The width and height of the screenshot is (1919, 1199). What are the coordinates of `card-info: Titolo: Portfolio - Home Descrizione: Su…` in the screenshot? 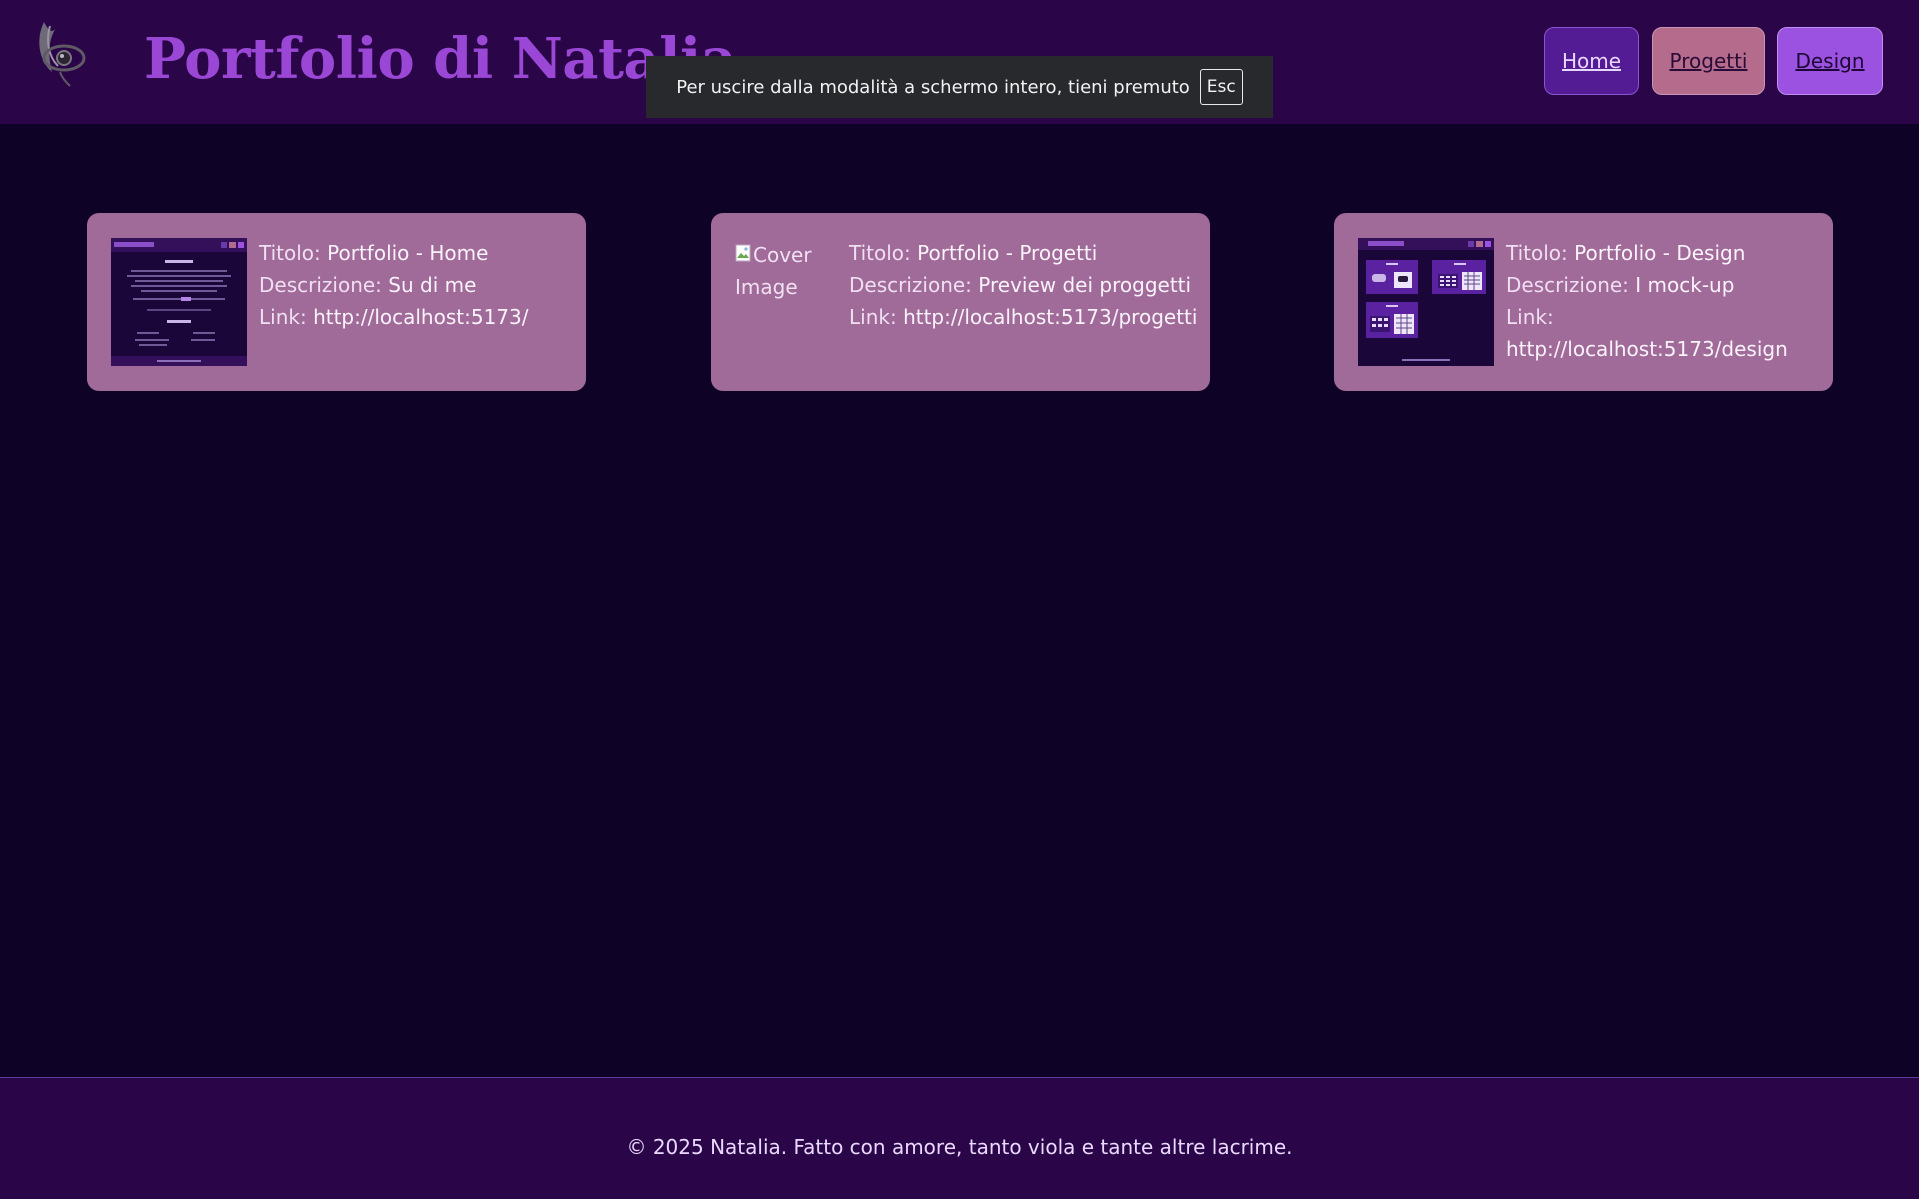 It's located at (414, 285).